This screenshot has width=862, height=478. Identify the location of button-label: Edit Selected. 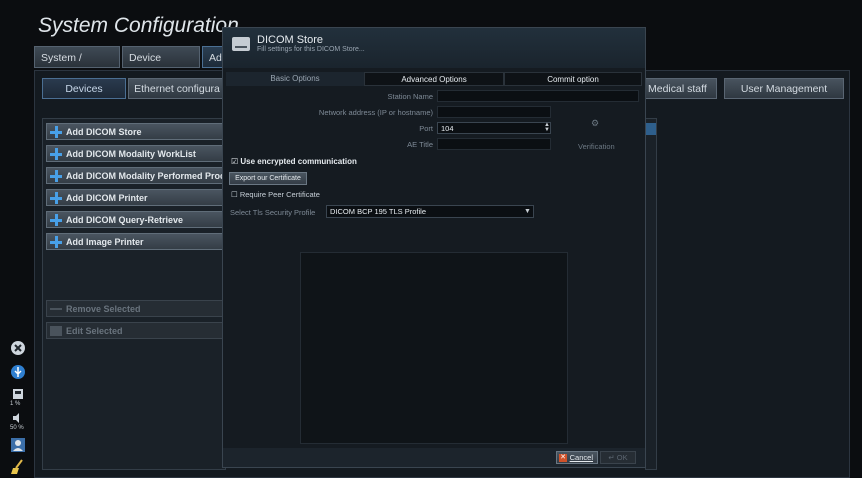
(94, 331).